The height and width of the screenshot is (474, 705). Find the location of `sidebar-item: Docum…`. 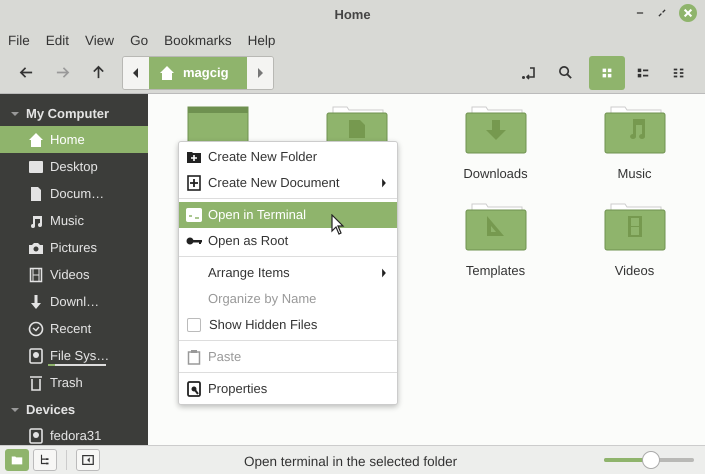

sidebar-item: Docum… is located at coordinates (74, 193).